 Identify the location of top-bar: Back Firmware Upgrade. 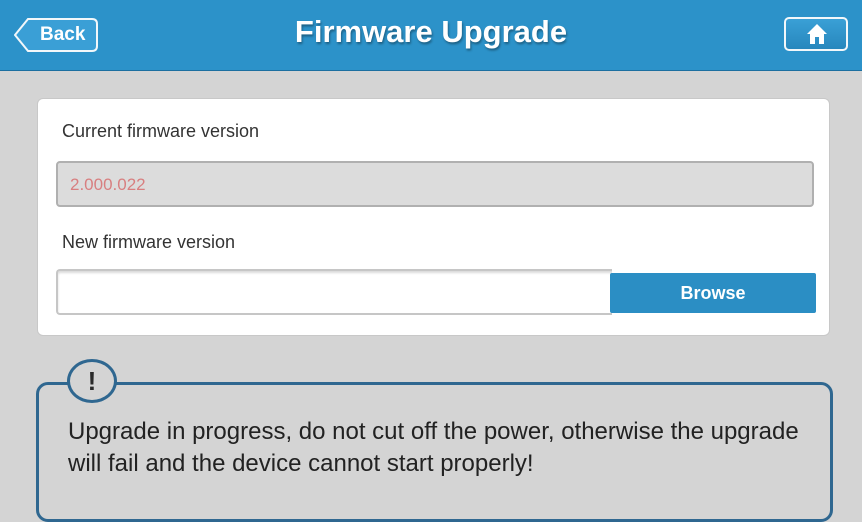
(431, 35).